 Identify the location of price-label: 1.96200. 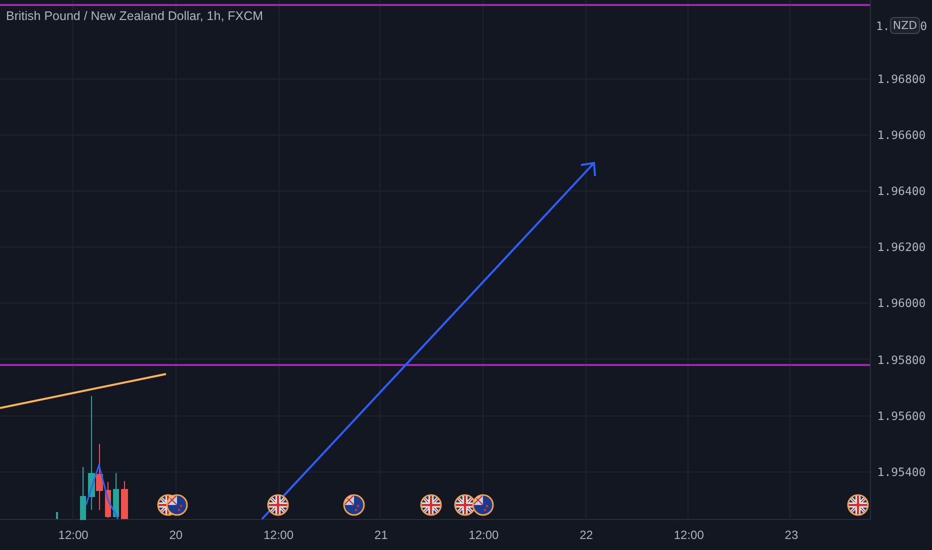
(901, 247).